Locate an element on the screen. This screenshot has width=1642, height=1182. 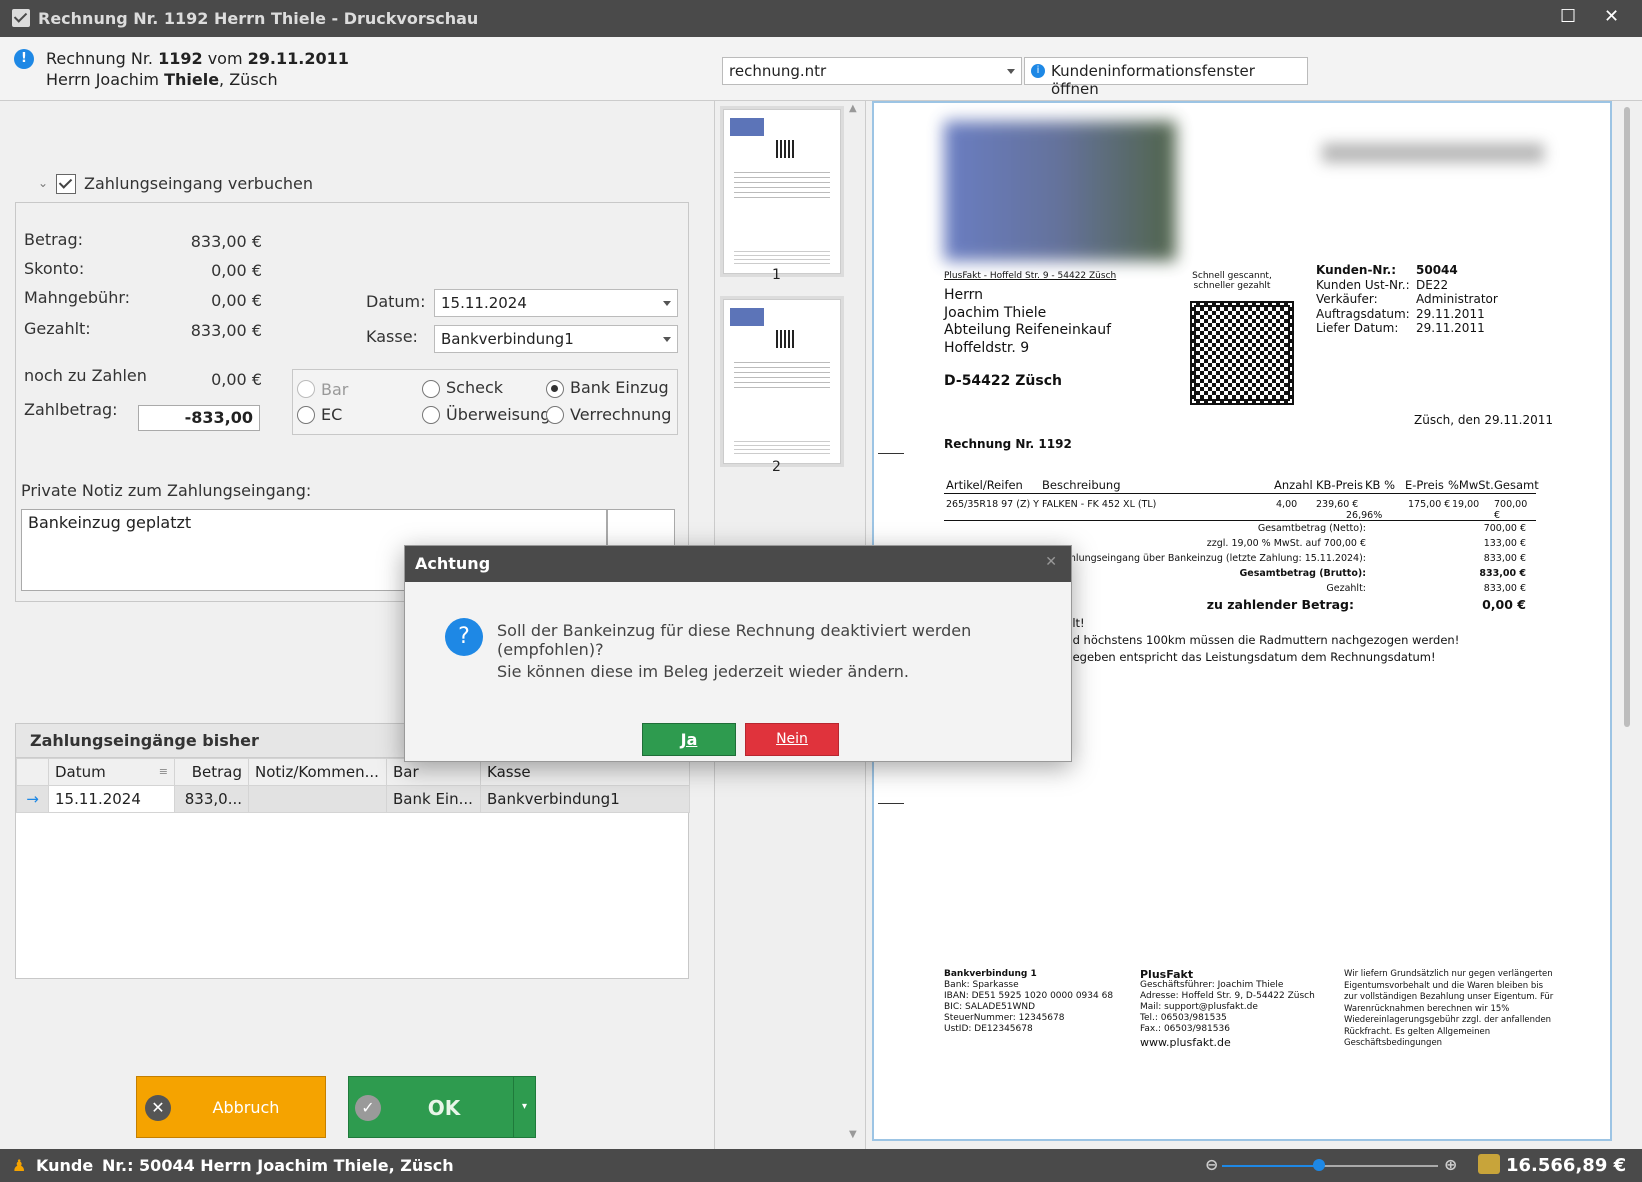
verrechnung-radio is located at coordinates (555, 415).